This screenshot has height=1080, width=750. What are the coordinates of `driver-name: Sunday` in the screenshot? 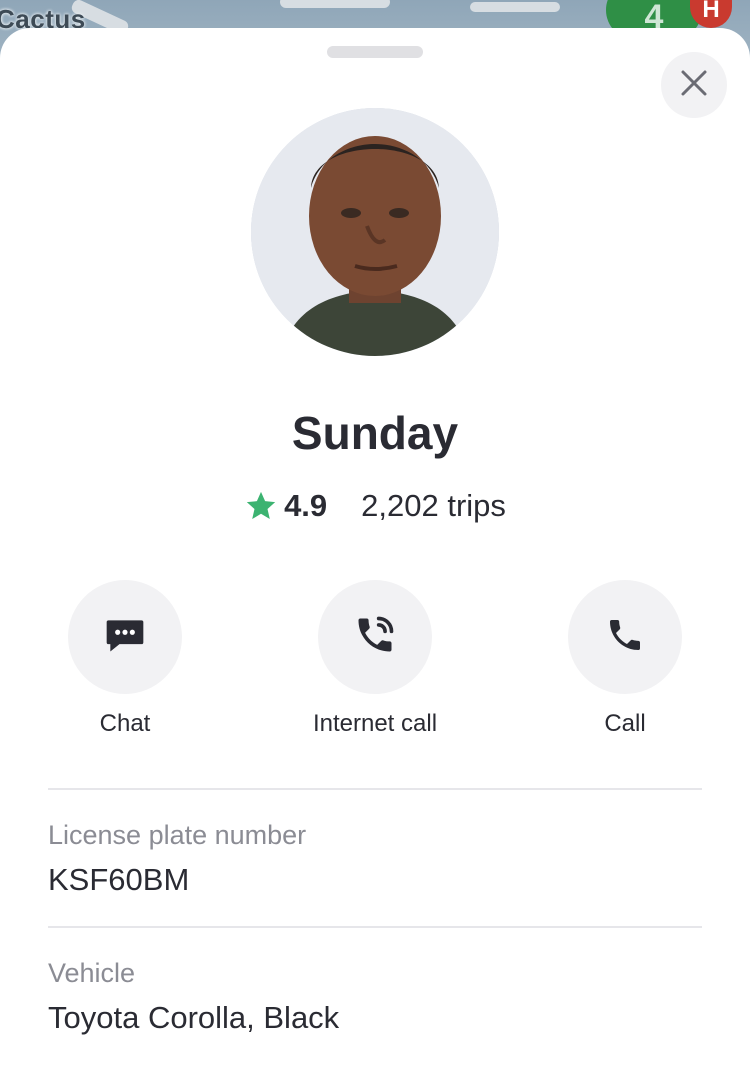 It's located at (375, 433).